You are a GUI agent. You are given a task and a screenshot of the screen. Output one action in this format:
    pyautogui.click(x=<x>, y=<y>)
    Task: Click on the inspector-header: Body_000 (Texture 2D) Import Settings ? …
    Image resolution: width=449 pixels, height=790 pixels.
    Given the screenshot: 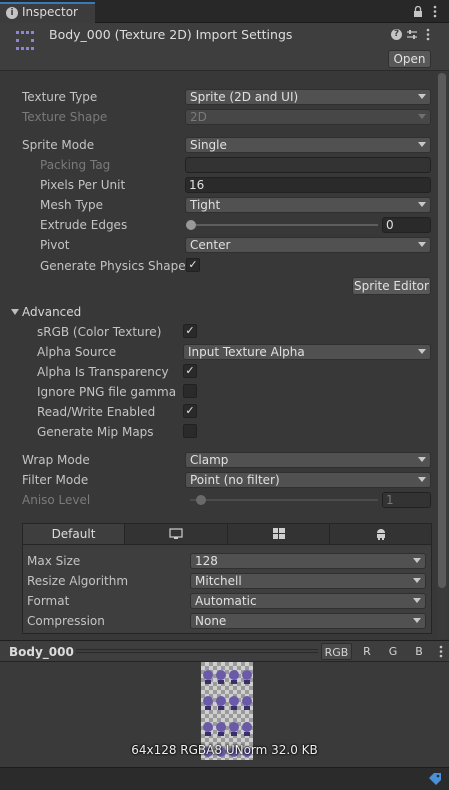 What is the action you would take?
    pyautogui.click(x=224, y=47)
    